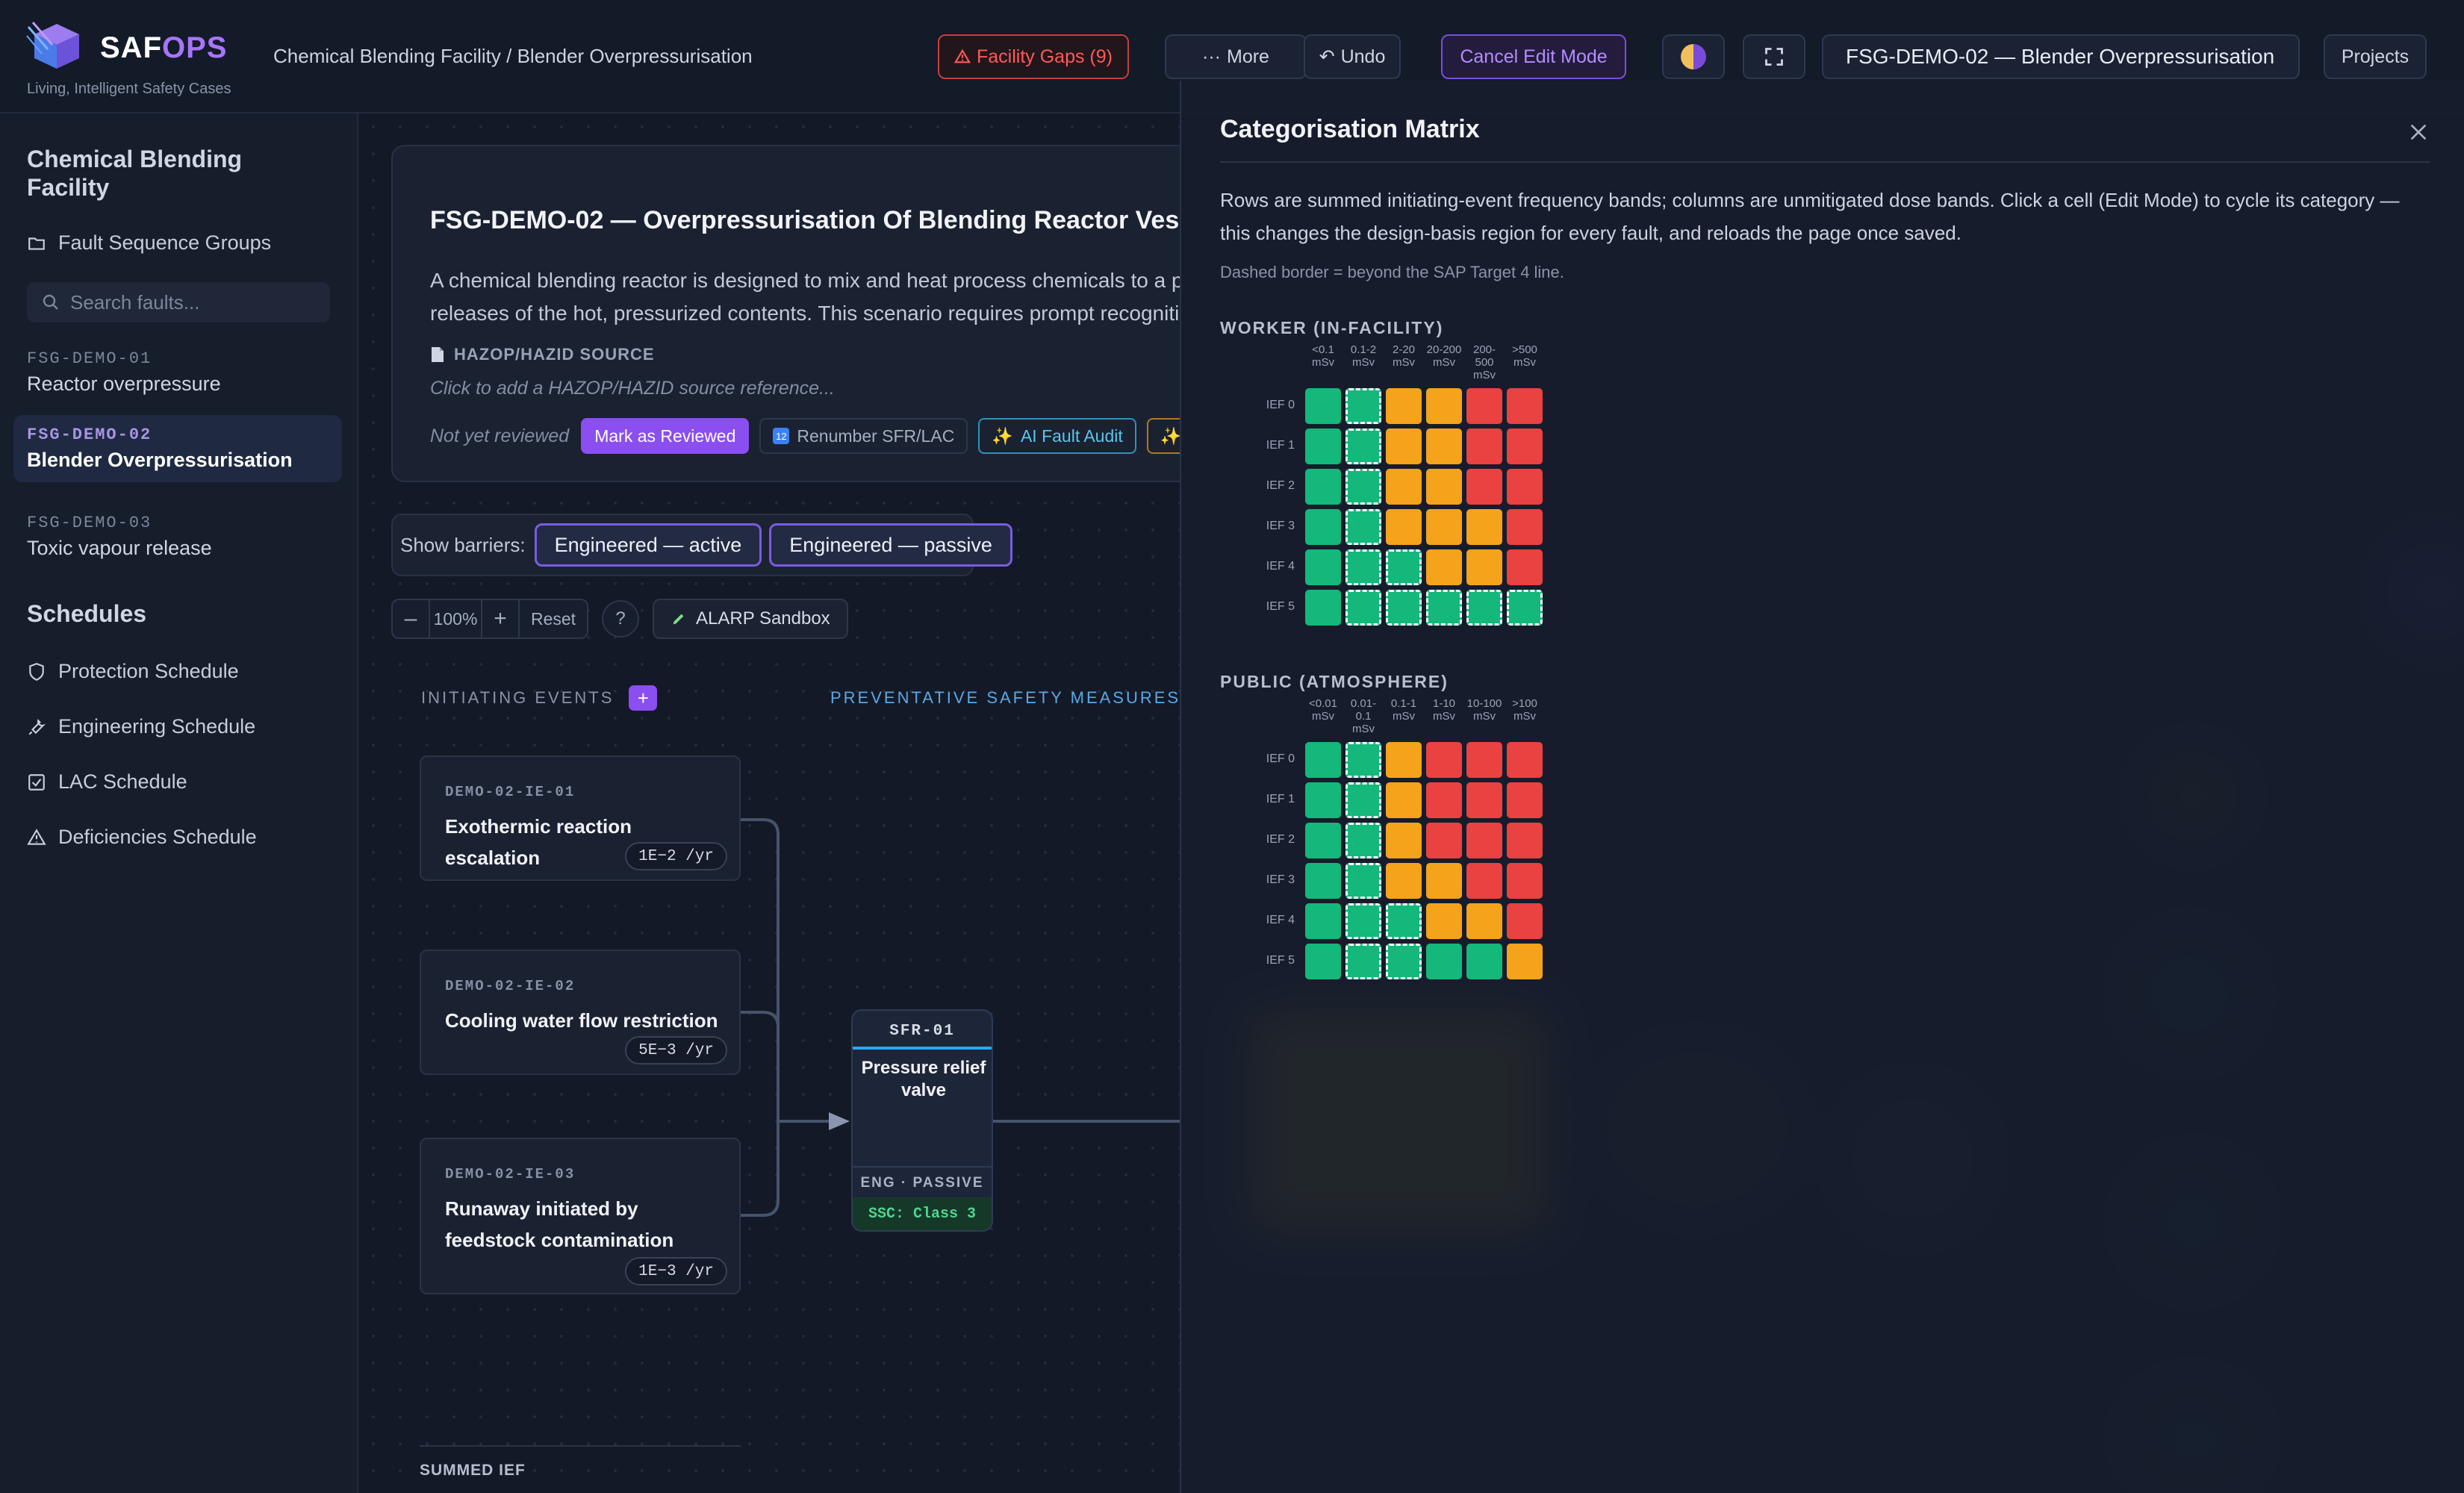 The width and height of the screenshot is (2464, 1493). Describe the element at coordinates (177, 373) in the screenshot. I see `sidebar-item-fsg-demo-01: FSG-DEMO-01 Reactor overpressure` at that location.